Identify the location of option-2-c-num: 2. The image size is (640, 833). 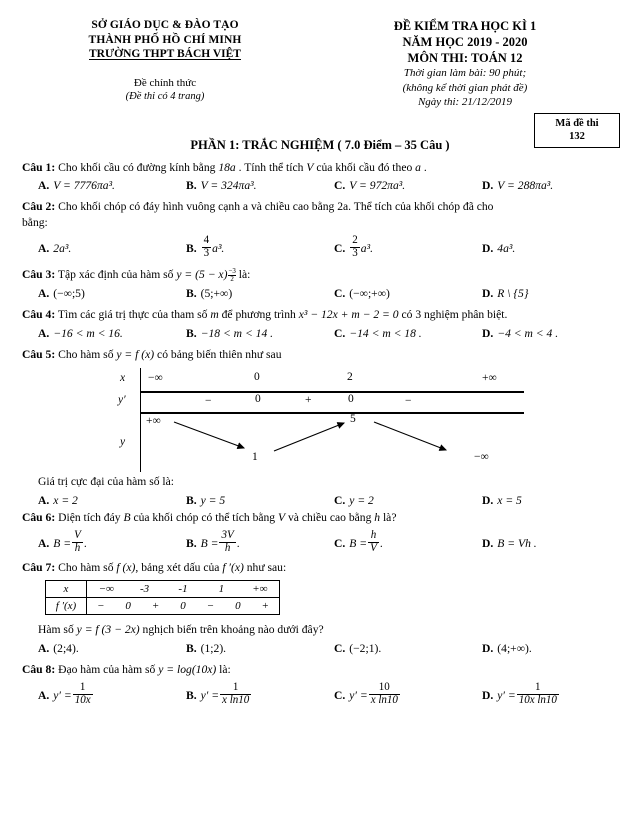
(355, 240).